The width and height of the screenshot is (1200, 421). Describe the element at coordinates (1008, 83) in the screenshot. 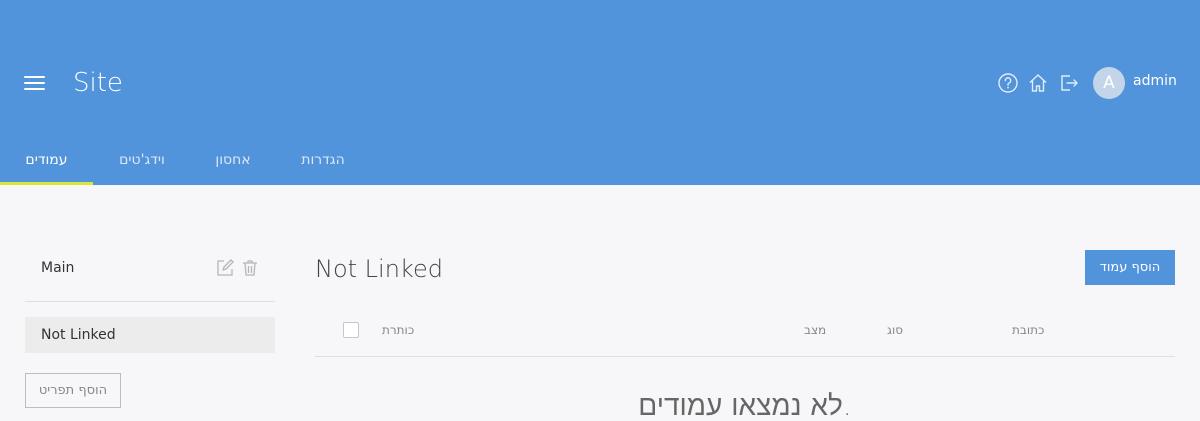

I see `help-icon` at that location.